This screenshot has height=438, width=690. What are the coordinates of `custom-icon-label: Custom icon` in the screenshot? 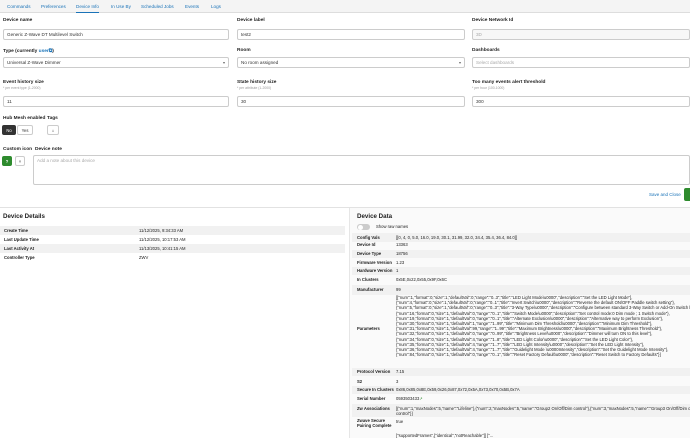 It's located at (18, 149).